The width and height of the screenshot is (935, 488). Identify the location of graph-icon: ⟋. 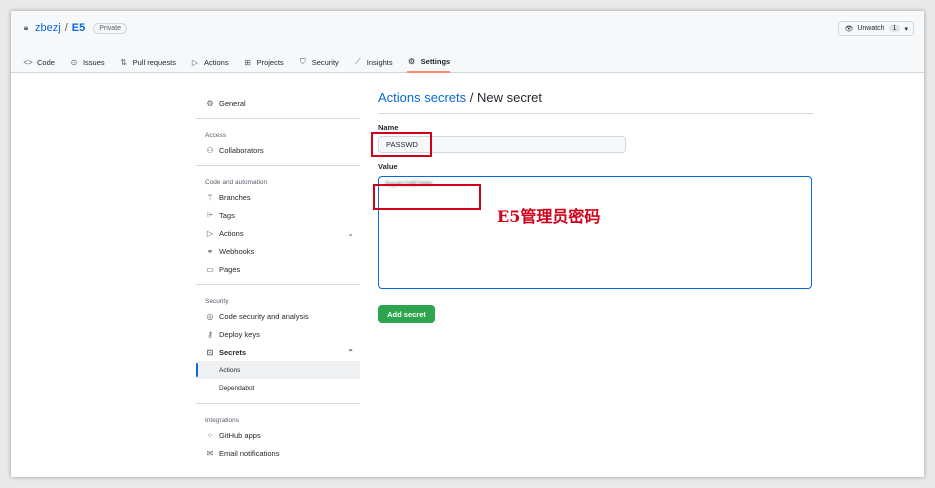
(357, 61).